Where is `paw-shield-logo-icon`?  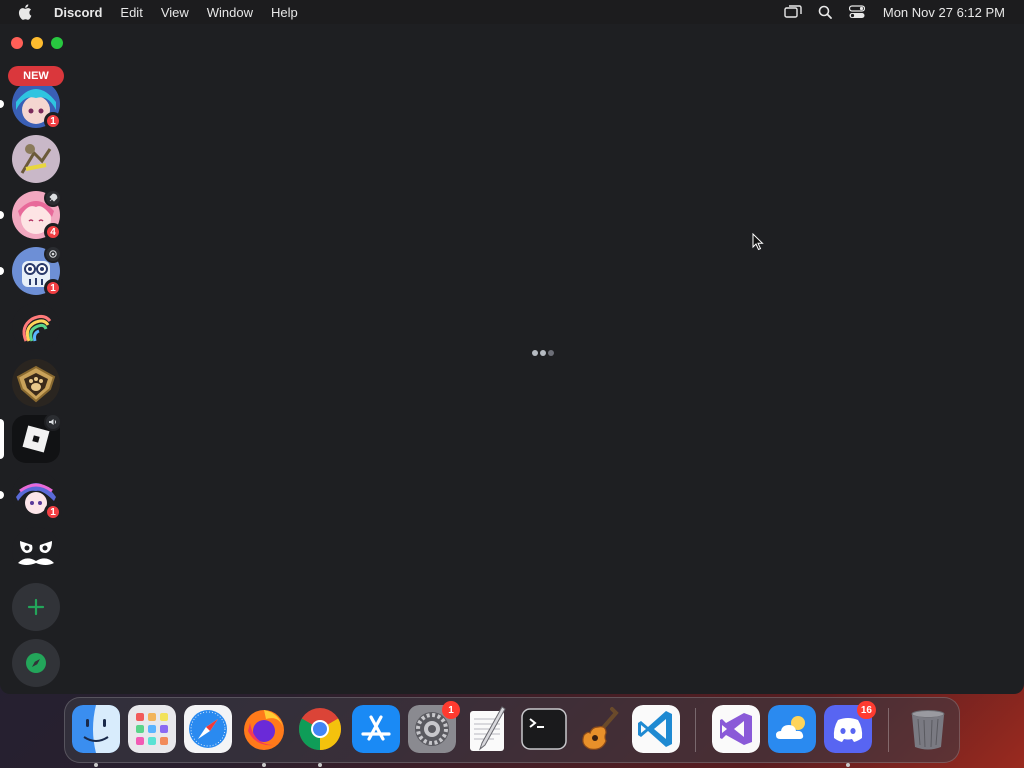
paw-shield-logo-icon is located at coordinates (36, 383).